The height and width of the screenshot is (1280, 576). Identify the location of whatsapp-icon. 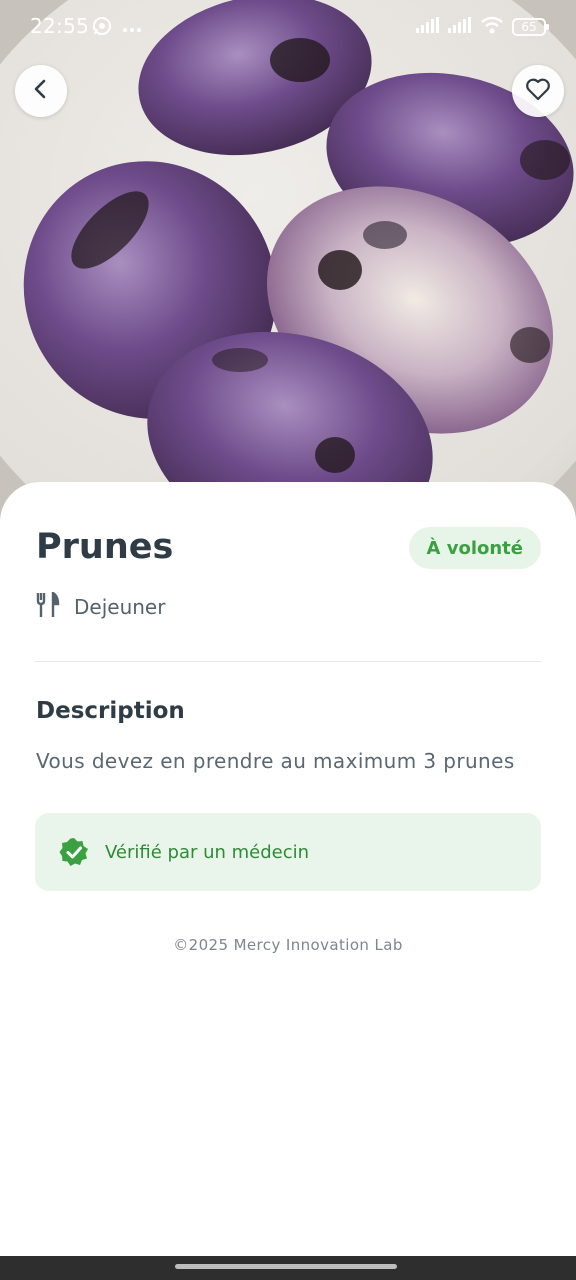
(102, 28).